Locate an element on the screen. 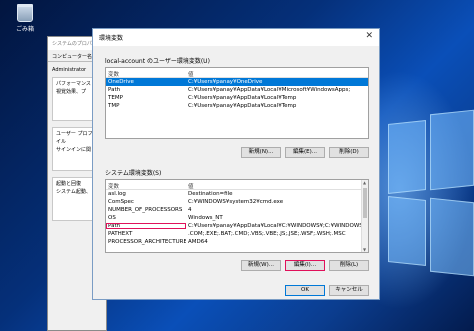 This screenshot has width=474, height=331. var-value: Destination=file is located at coordinates (210, 194).